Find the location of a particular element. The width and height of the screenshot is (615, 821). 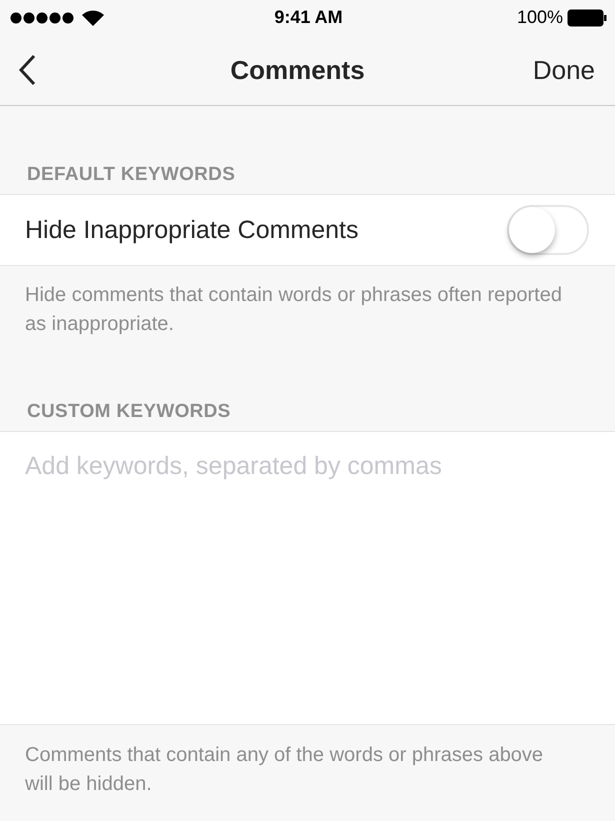

toggle-label: Hide Inappropriate Comments is located at coordinates (191, 230).